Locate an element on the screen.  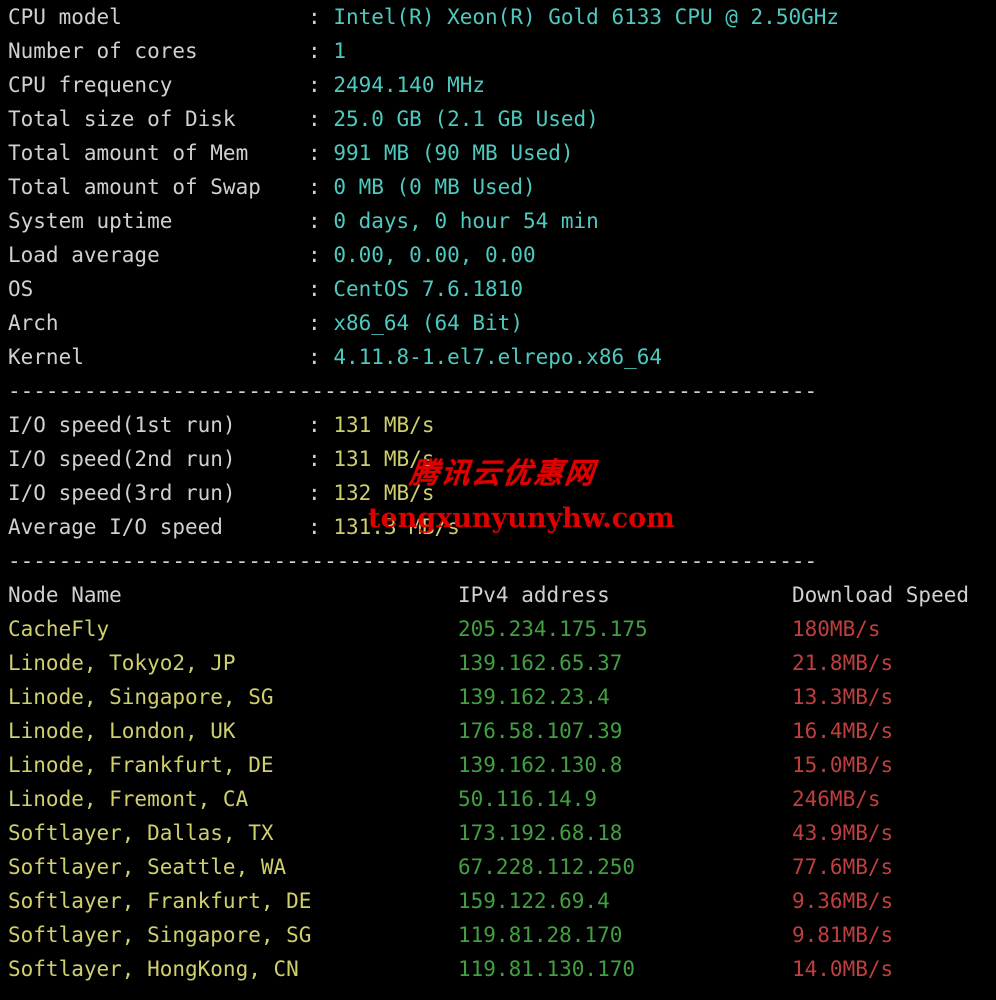
download-speed-cell: 9.81MB/s is located at coordinates (843, 935).